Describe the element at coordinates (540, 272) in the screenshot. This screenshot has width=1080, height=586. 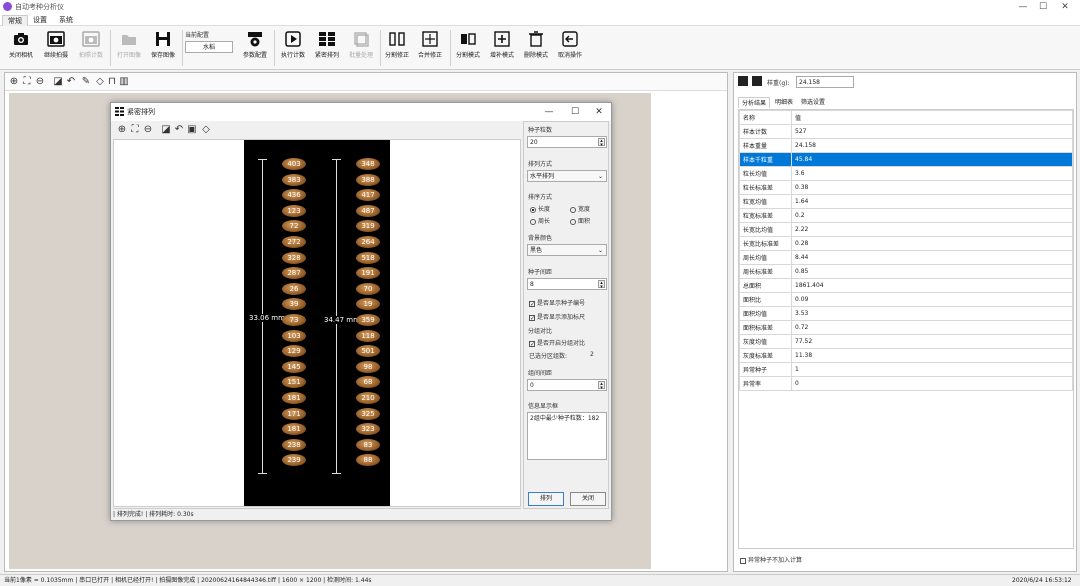
I see `spacing-label: 种子间距` at that location.